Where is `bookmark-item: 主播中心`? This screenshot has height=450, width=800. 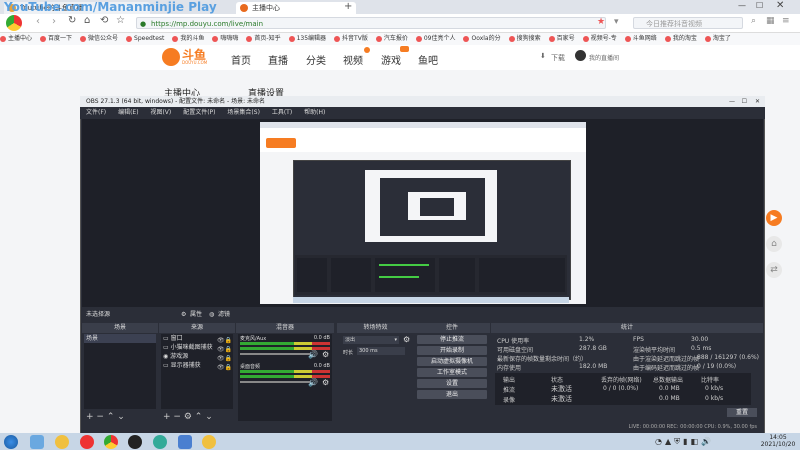 bookmark-item: 主播中心 is located at coordinates (16, 39).